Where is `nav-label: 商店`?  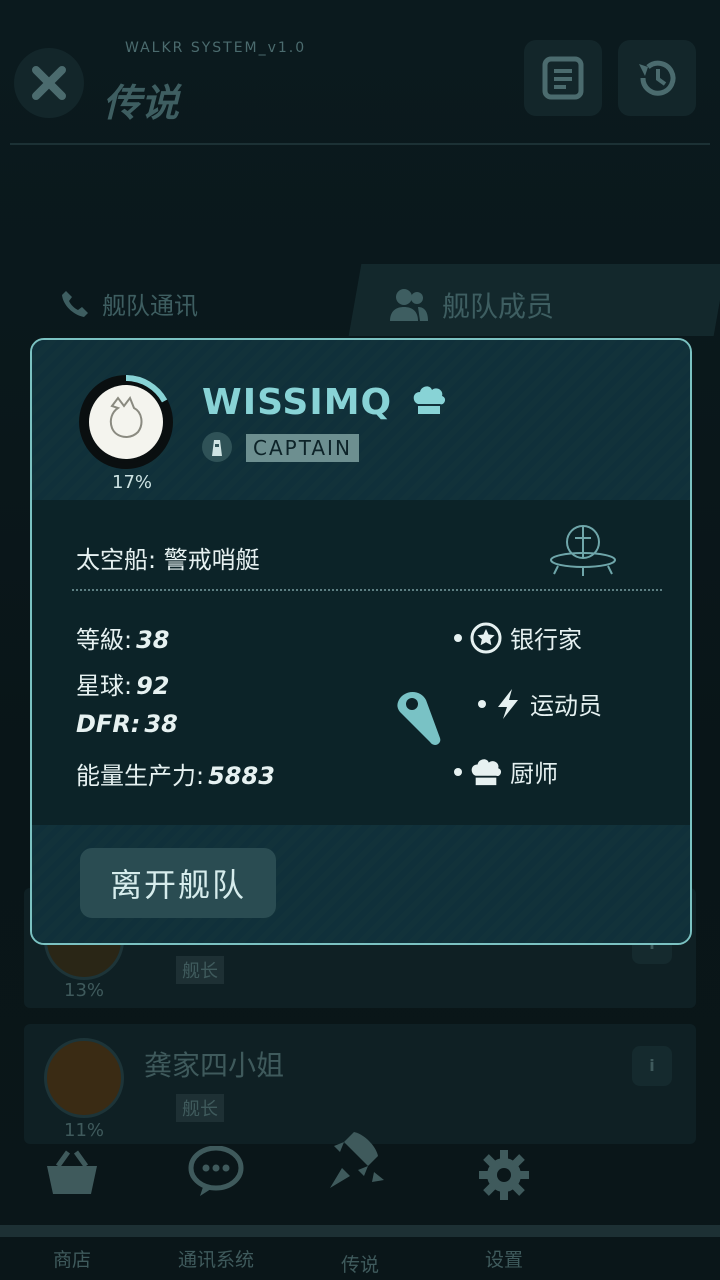
nav-label: 商店 is located at coordinates (71, 1260).